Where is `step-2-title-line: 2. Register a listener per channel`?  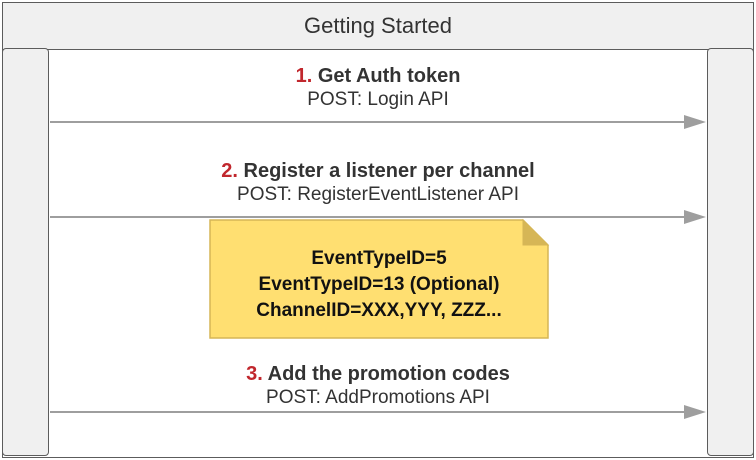
step-2-title-line: 2. Register a listener per channel is located at coordinates (378, 171).